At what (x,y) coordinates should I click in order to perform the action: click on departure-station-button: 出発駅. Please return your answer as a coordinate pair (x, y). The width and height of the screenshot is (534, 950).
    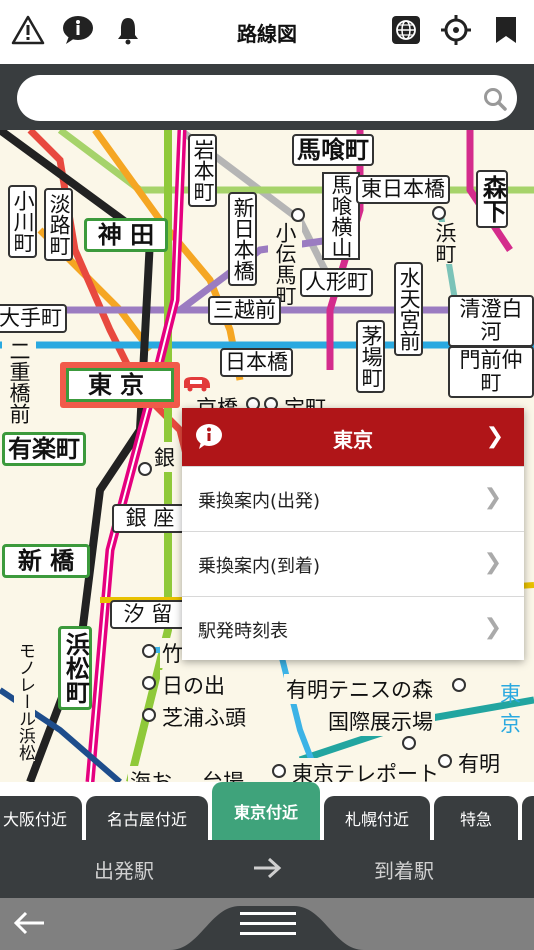
    Looking at the image, I should click on (124, 869).